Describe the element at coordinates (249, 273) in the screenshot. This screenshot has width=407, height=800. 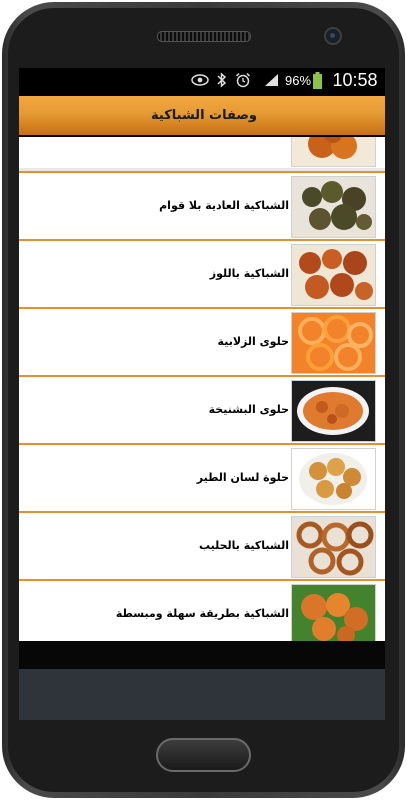
I see `list-item-label: الشباكية باللوز` at that location.